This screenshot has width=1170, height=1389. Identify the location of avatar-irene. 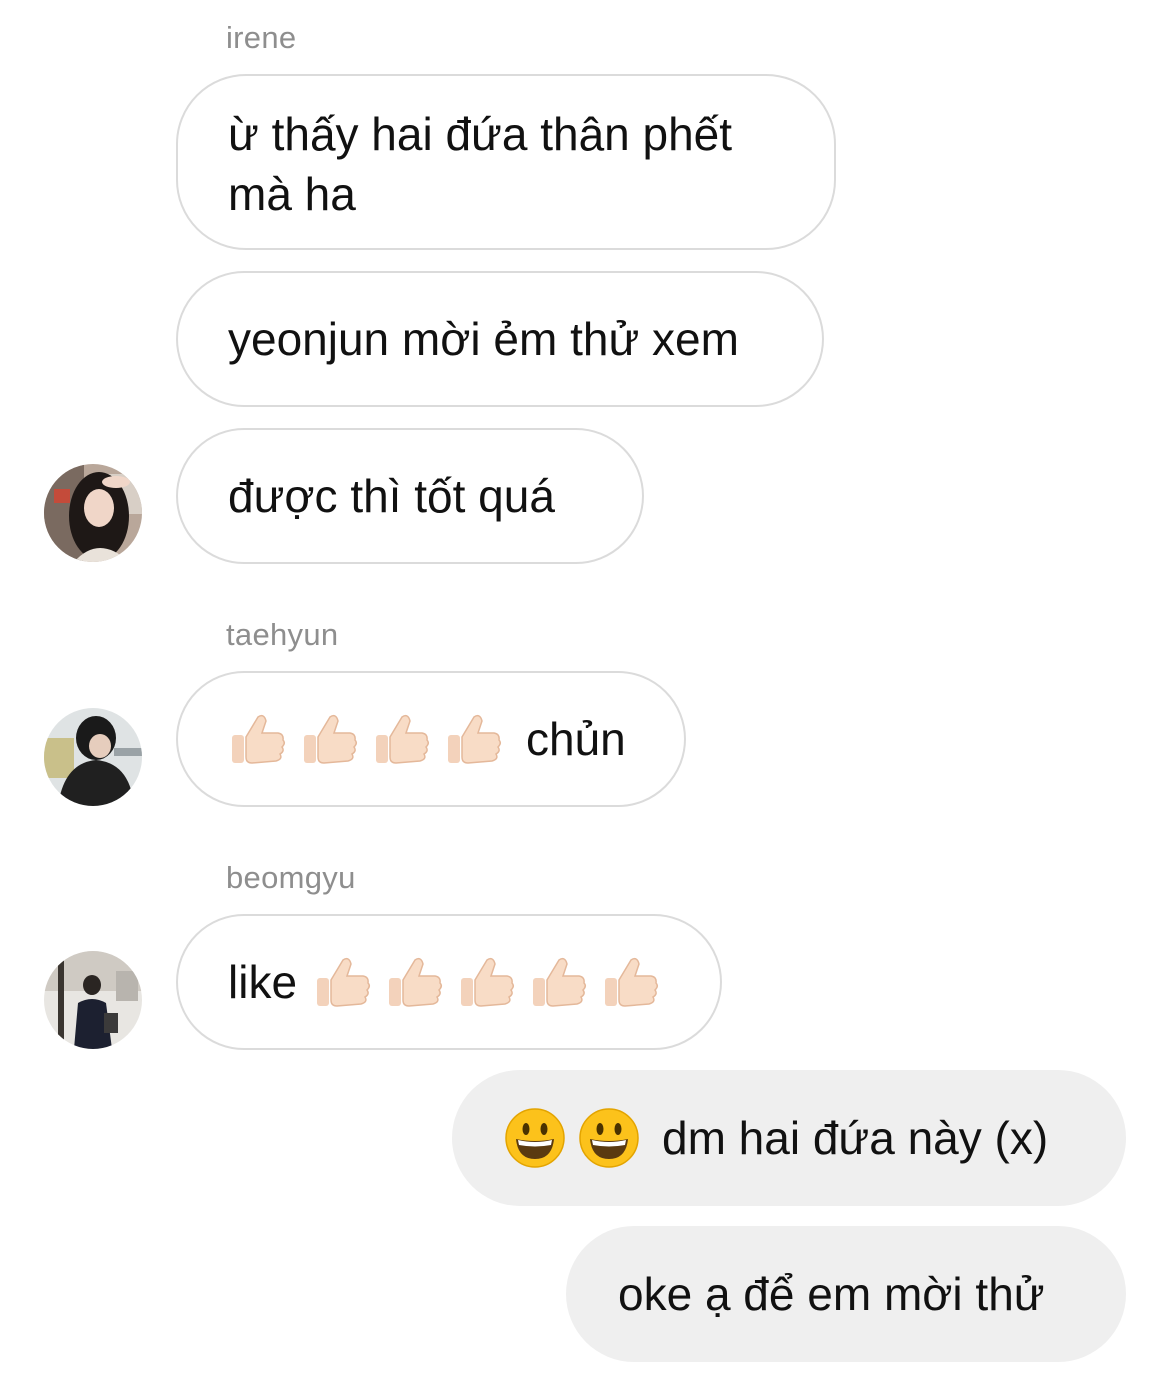
(93, 513).